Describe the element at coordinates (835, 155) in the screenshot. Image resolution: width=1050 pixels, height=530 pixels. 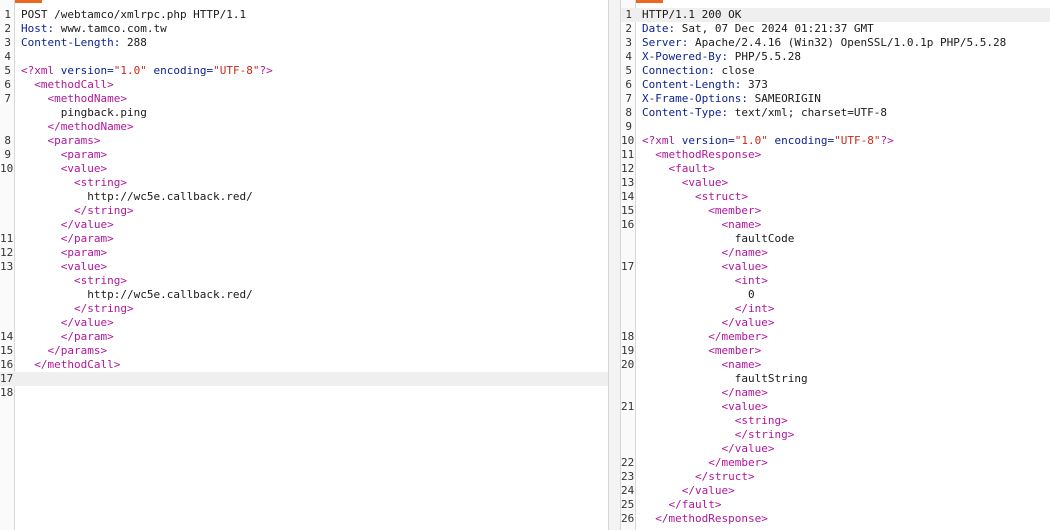
I see `code-line: 11 <methodResponse>` at that location.